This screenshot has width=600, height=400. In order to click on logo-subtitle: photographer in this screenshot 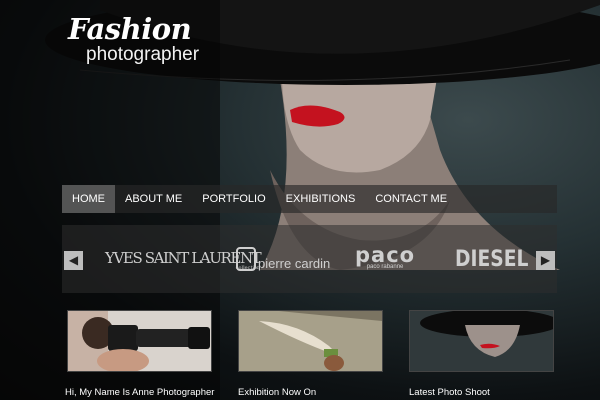, I will do `click(143, 54)`.